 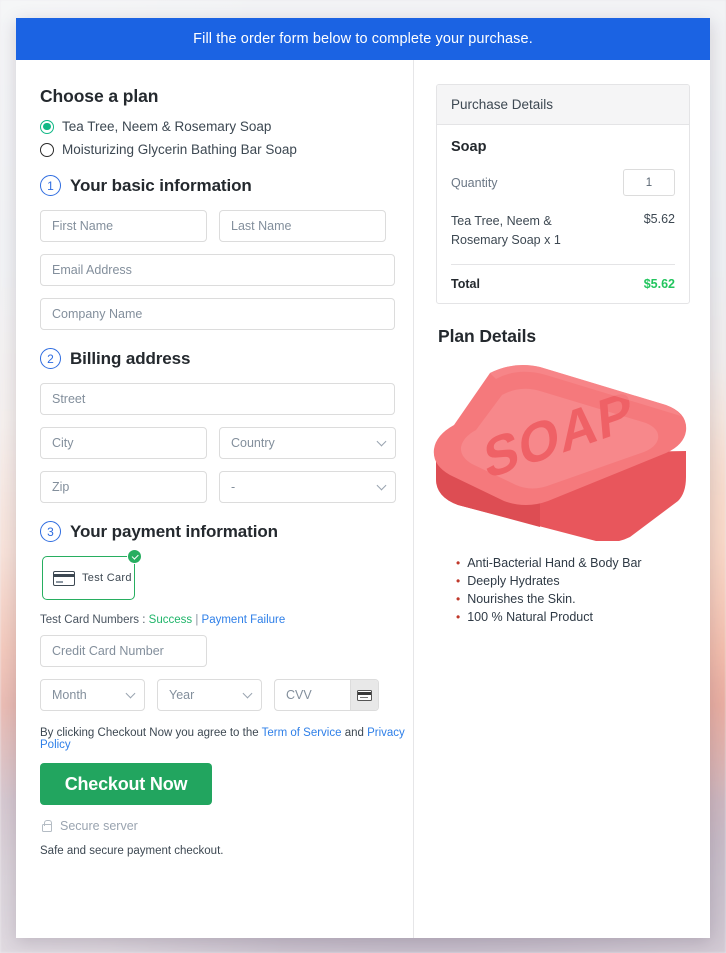 I want to click on first-name-input, so click(x=123, y=226).